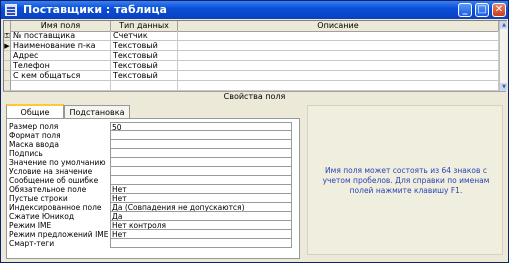  What do you see at coordinates (57, 162) in the screenshot?
I see `property-label: Значение по умолчанию` at bounding box center [57, 162].